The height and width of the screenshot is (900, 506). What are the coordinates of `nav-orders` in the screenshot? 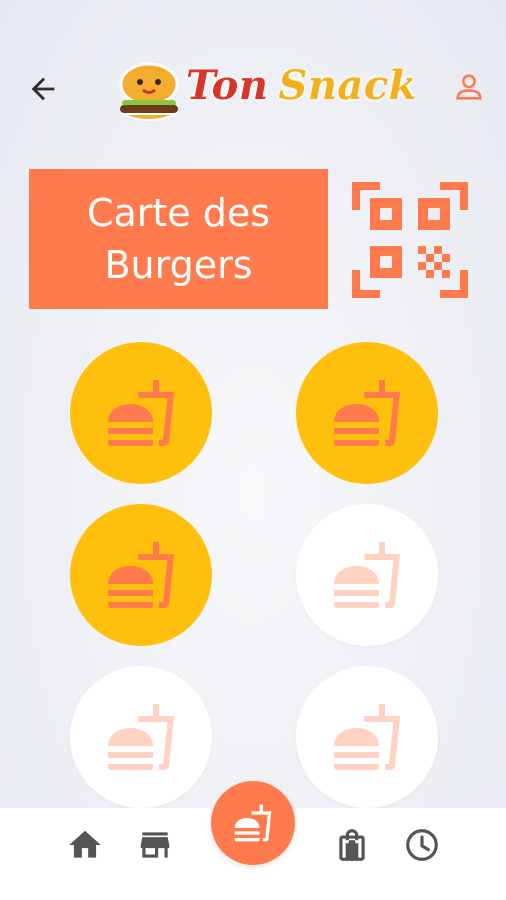 It's located at (352, 845).